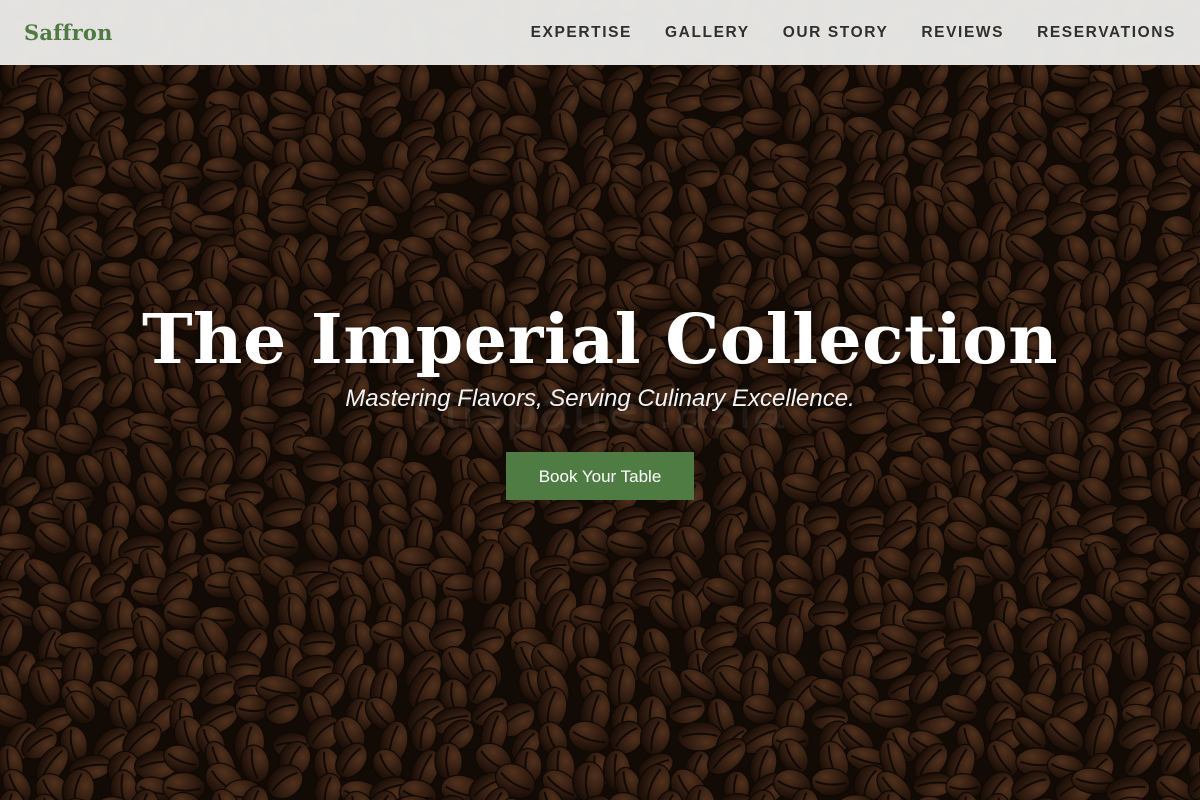  Describe the element at coordinates (1106, 33) in the screenshot. I see `nav-link-reservations: RESERVATIONS` at that location.